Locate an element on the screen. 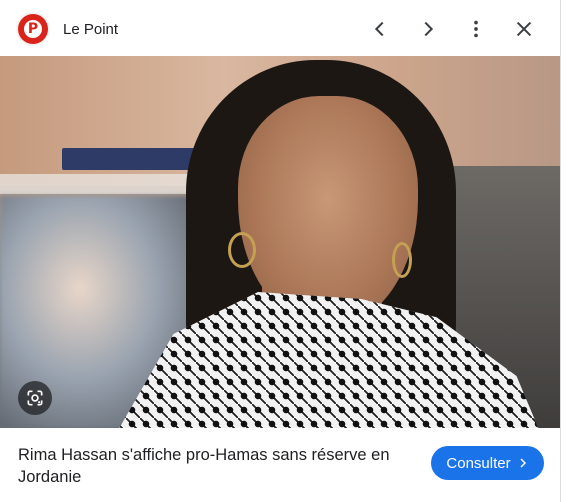 The image size is (569, 502). le-point-logo: P is located at coordinates (33, 29).